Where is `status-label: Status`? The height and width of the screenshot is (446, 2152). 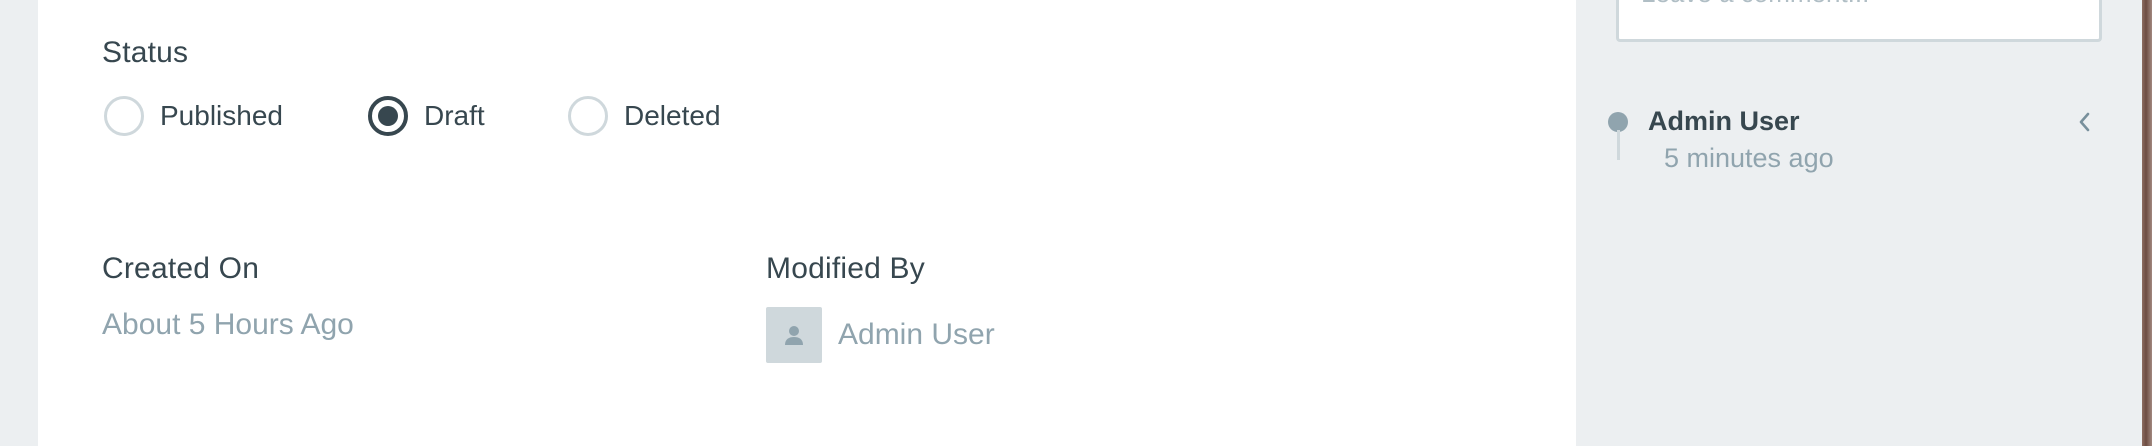
status-label: Status is located at coordinates (145, 52).